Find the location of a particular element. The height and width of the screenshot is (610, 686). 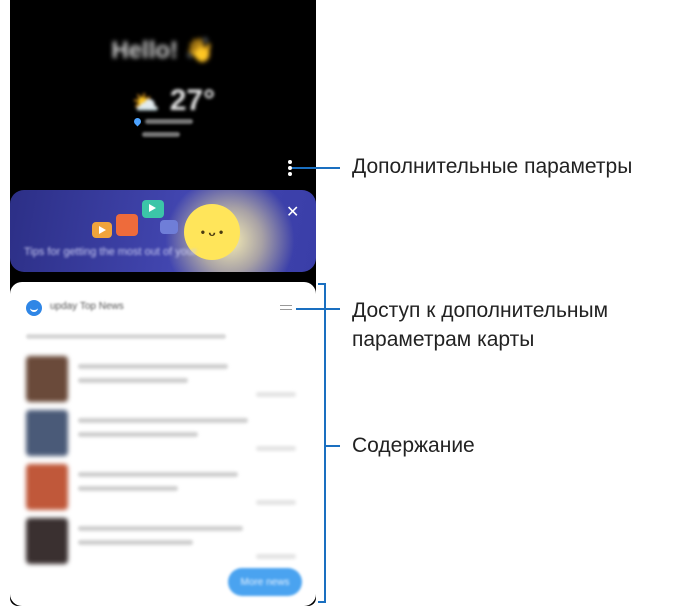

promo-text: Tips for getting the most out of your is located at coordinates (110, 252).